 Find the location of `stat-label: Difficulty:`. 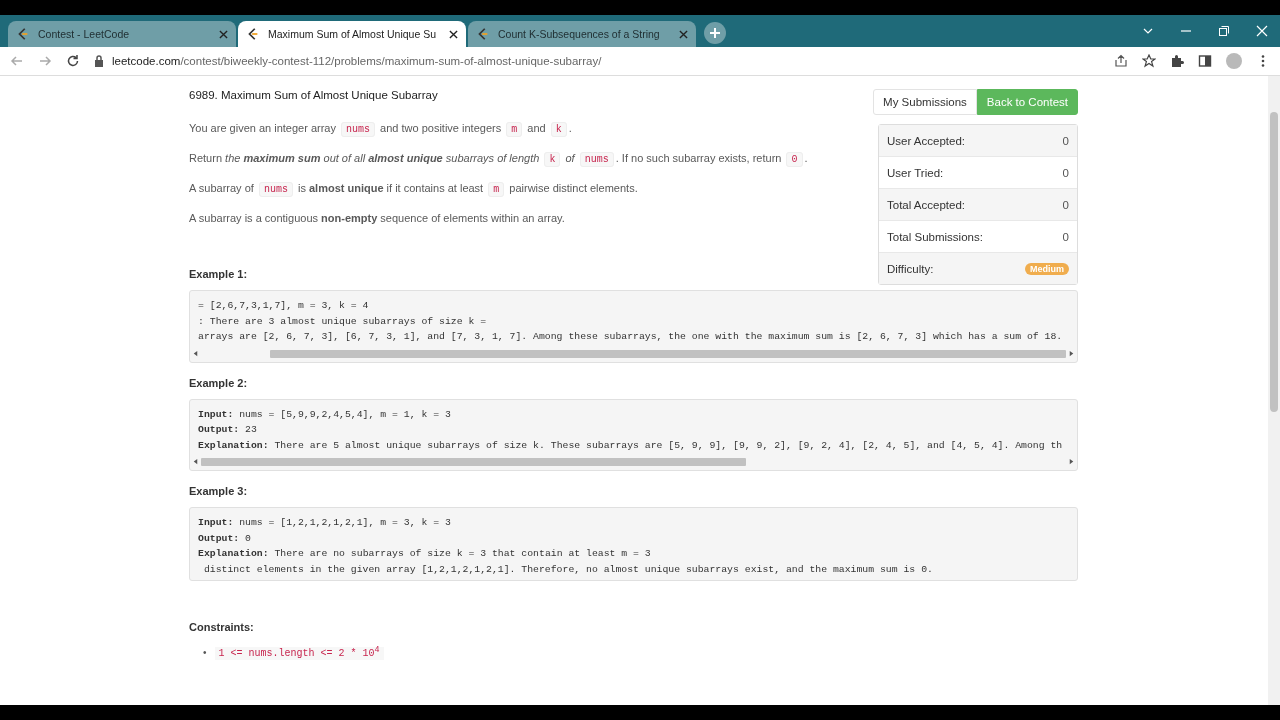

stat-label: Difficulty: is located at coordinates (910, 268).